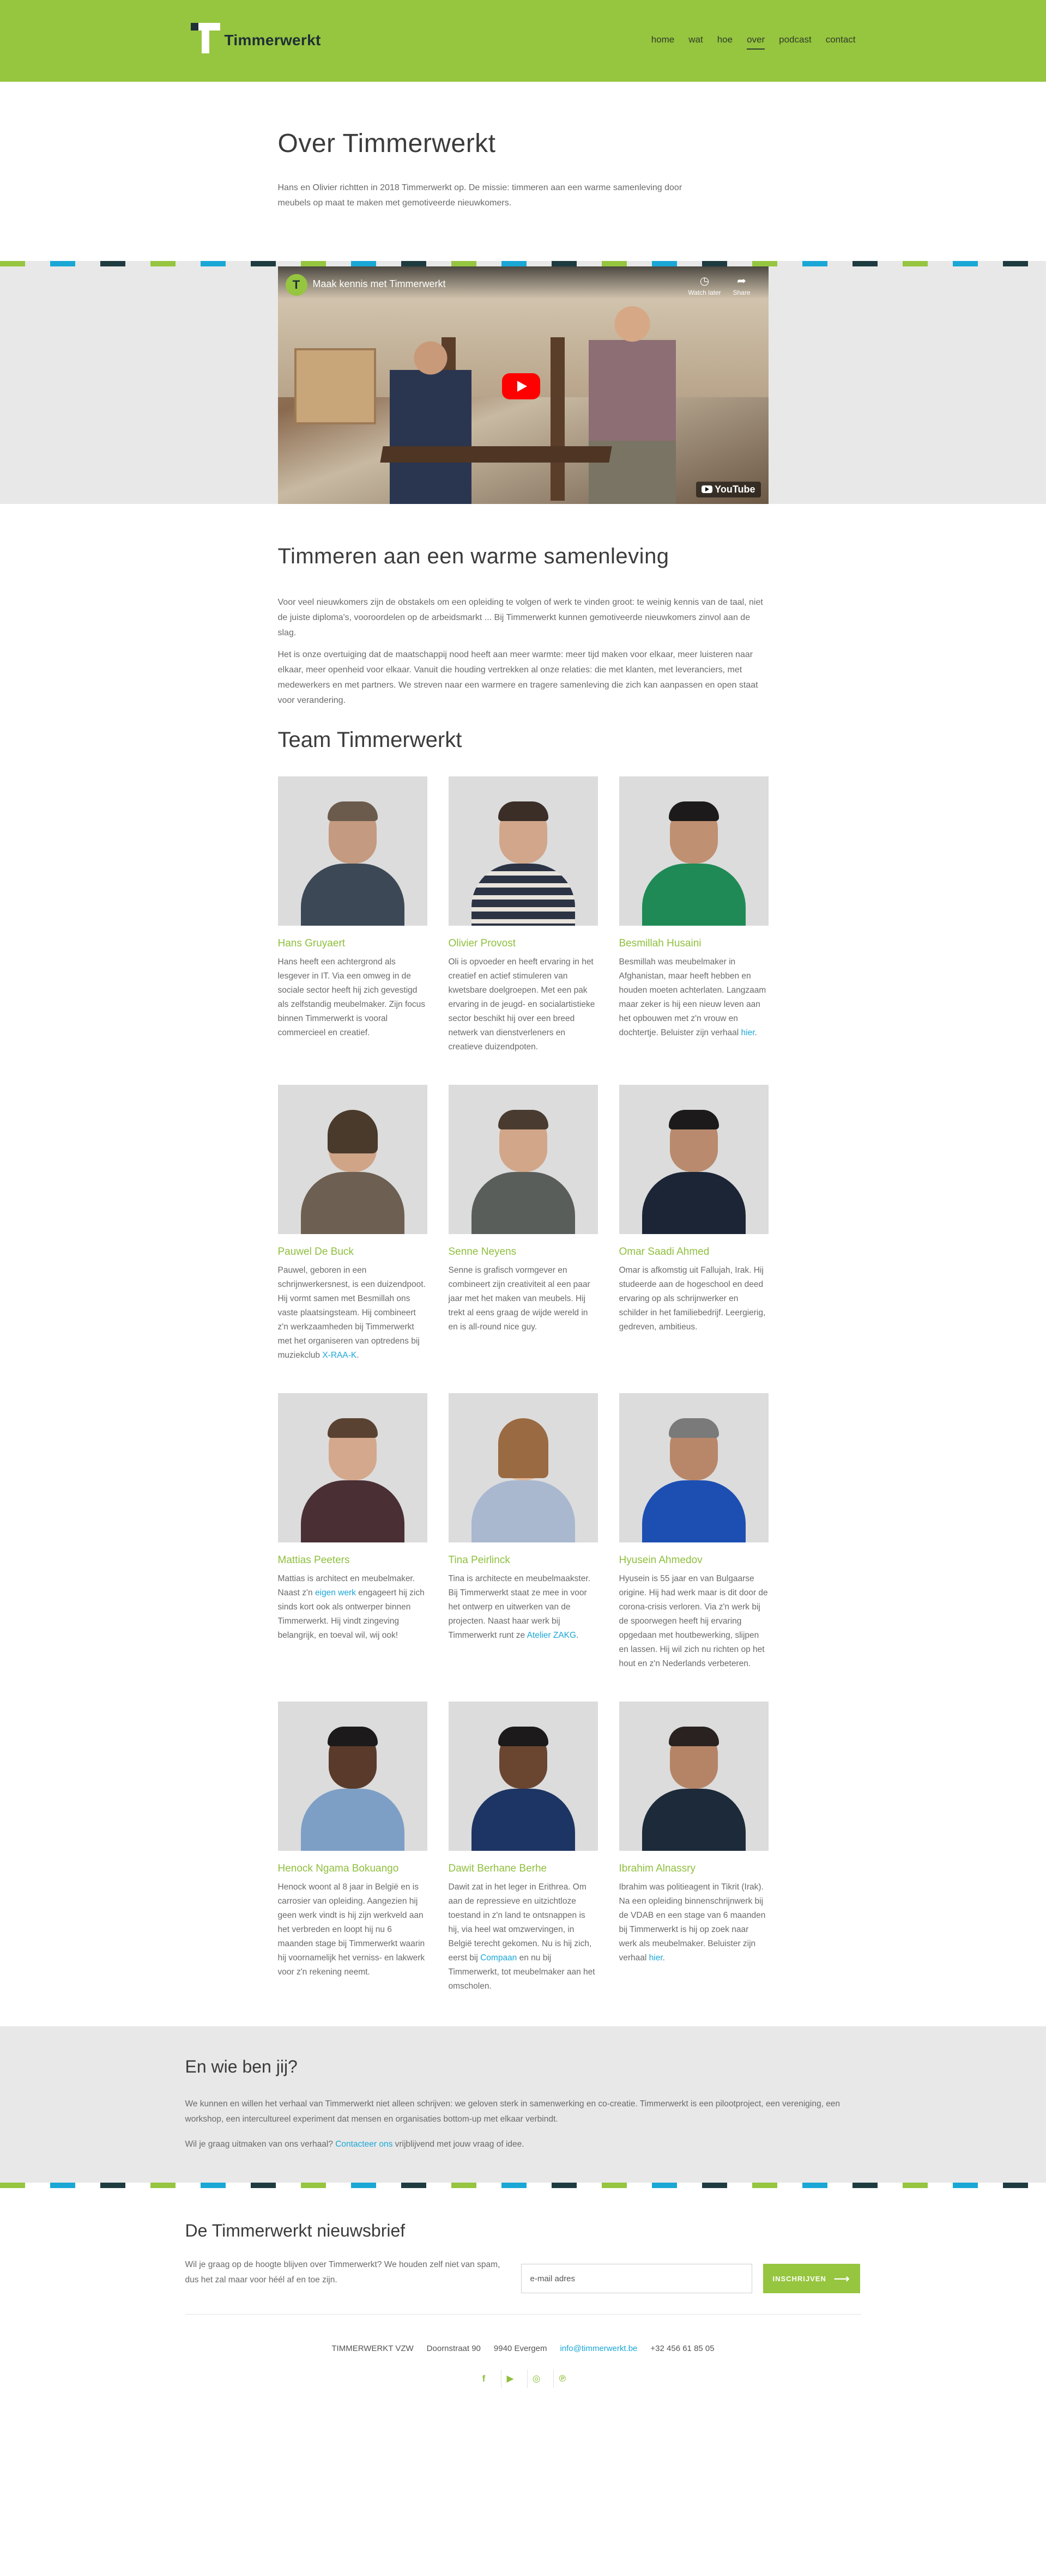 Image resolution: width=1046 pixels, height=2576 pixels. What do you see at coordinates (707, 489) in the screenshot?
I see `youtube-icon` at bounding box center [707, 489].